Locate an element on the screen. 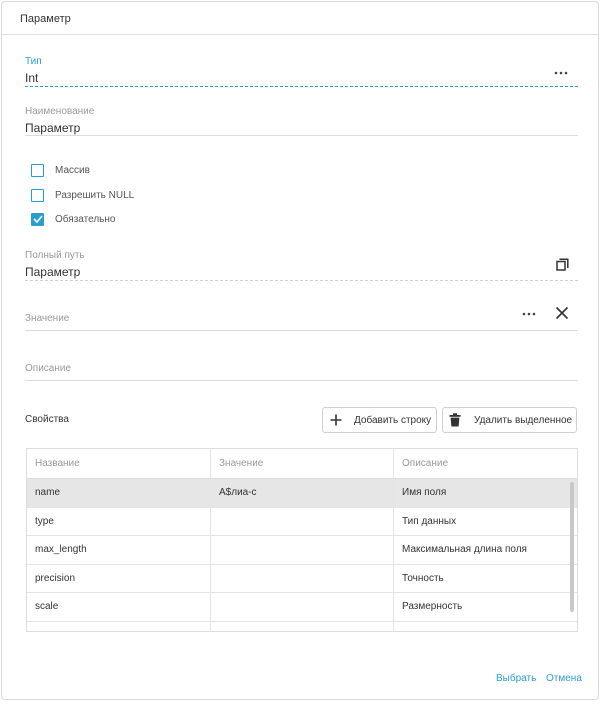 The height and width of the screenshot is (701, 600). name-value: Параметр is located at coordinates (53, 128).